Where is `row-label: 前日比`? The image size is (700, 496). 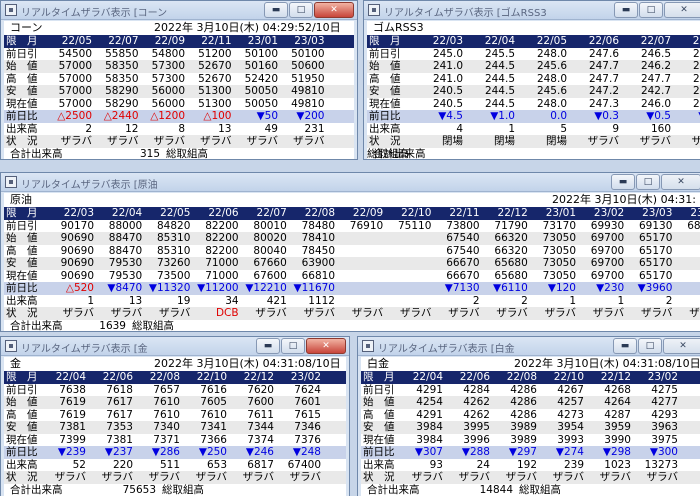 row-label: 前日比 is located at coordinates (385, 116).